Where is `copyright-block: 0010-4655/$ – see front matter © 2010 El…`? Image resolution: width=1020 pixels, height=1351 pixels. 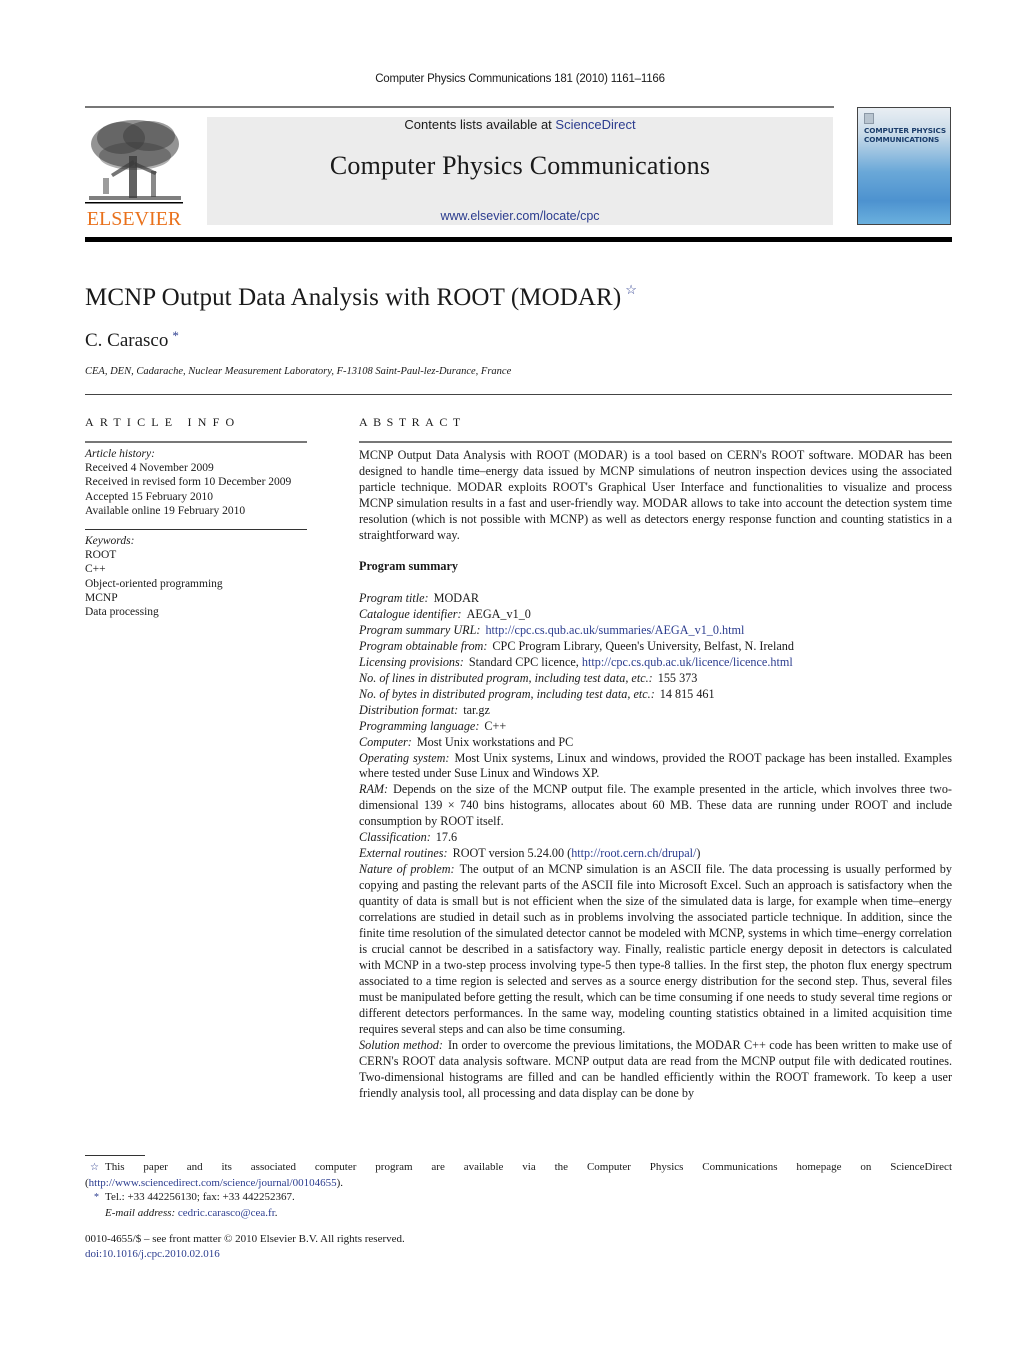 copyright-block: 0010-4655/$ – see front matter © 2010 El… is located at coordinates (245, 1247).